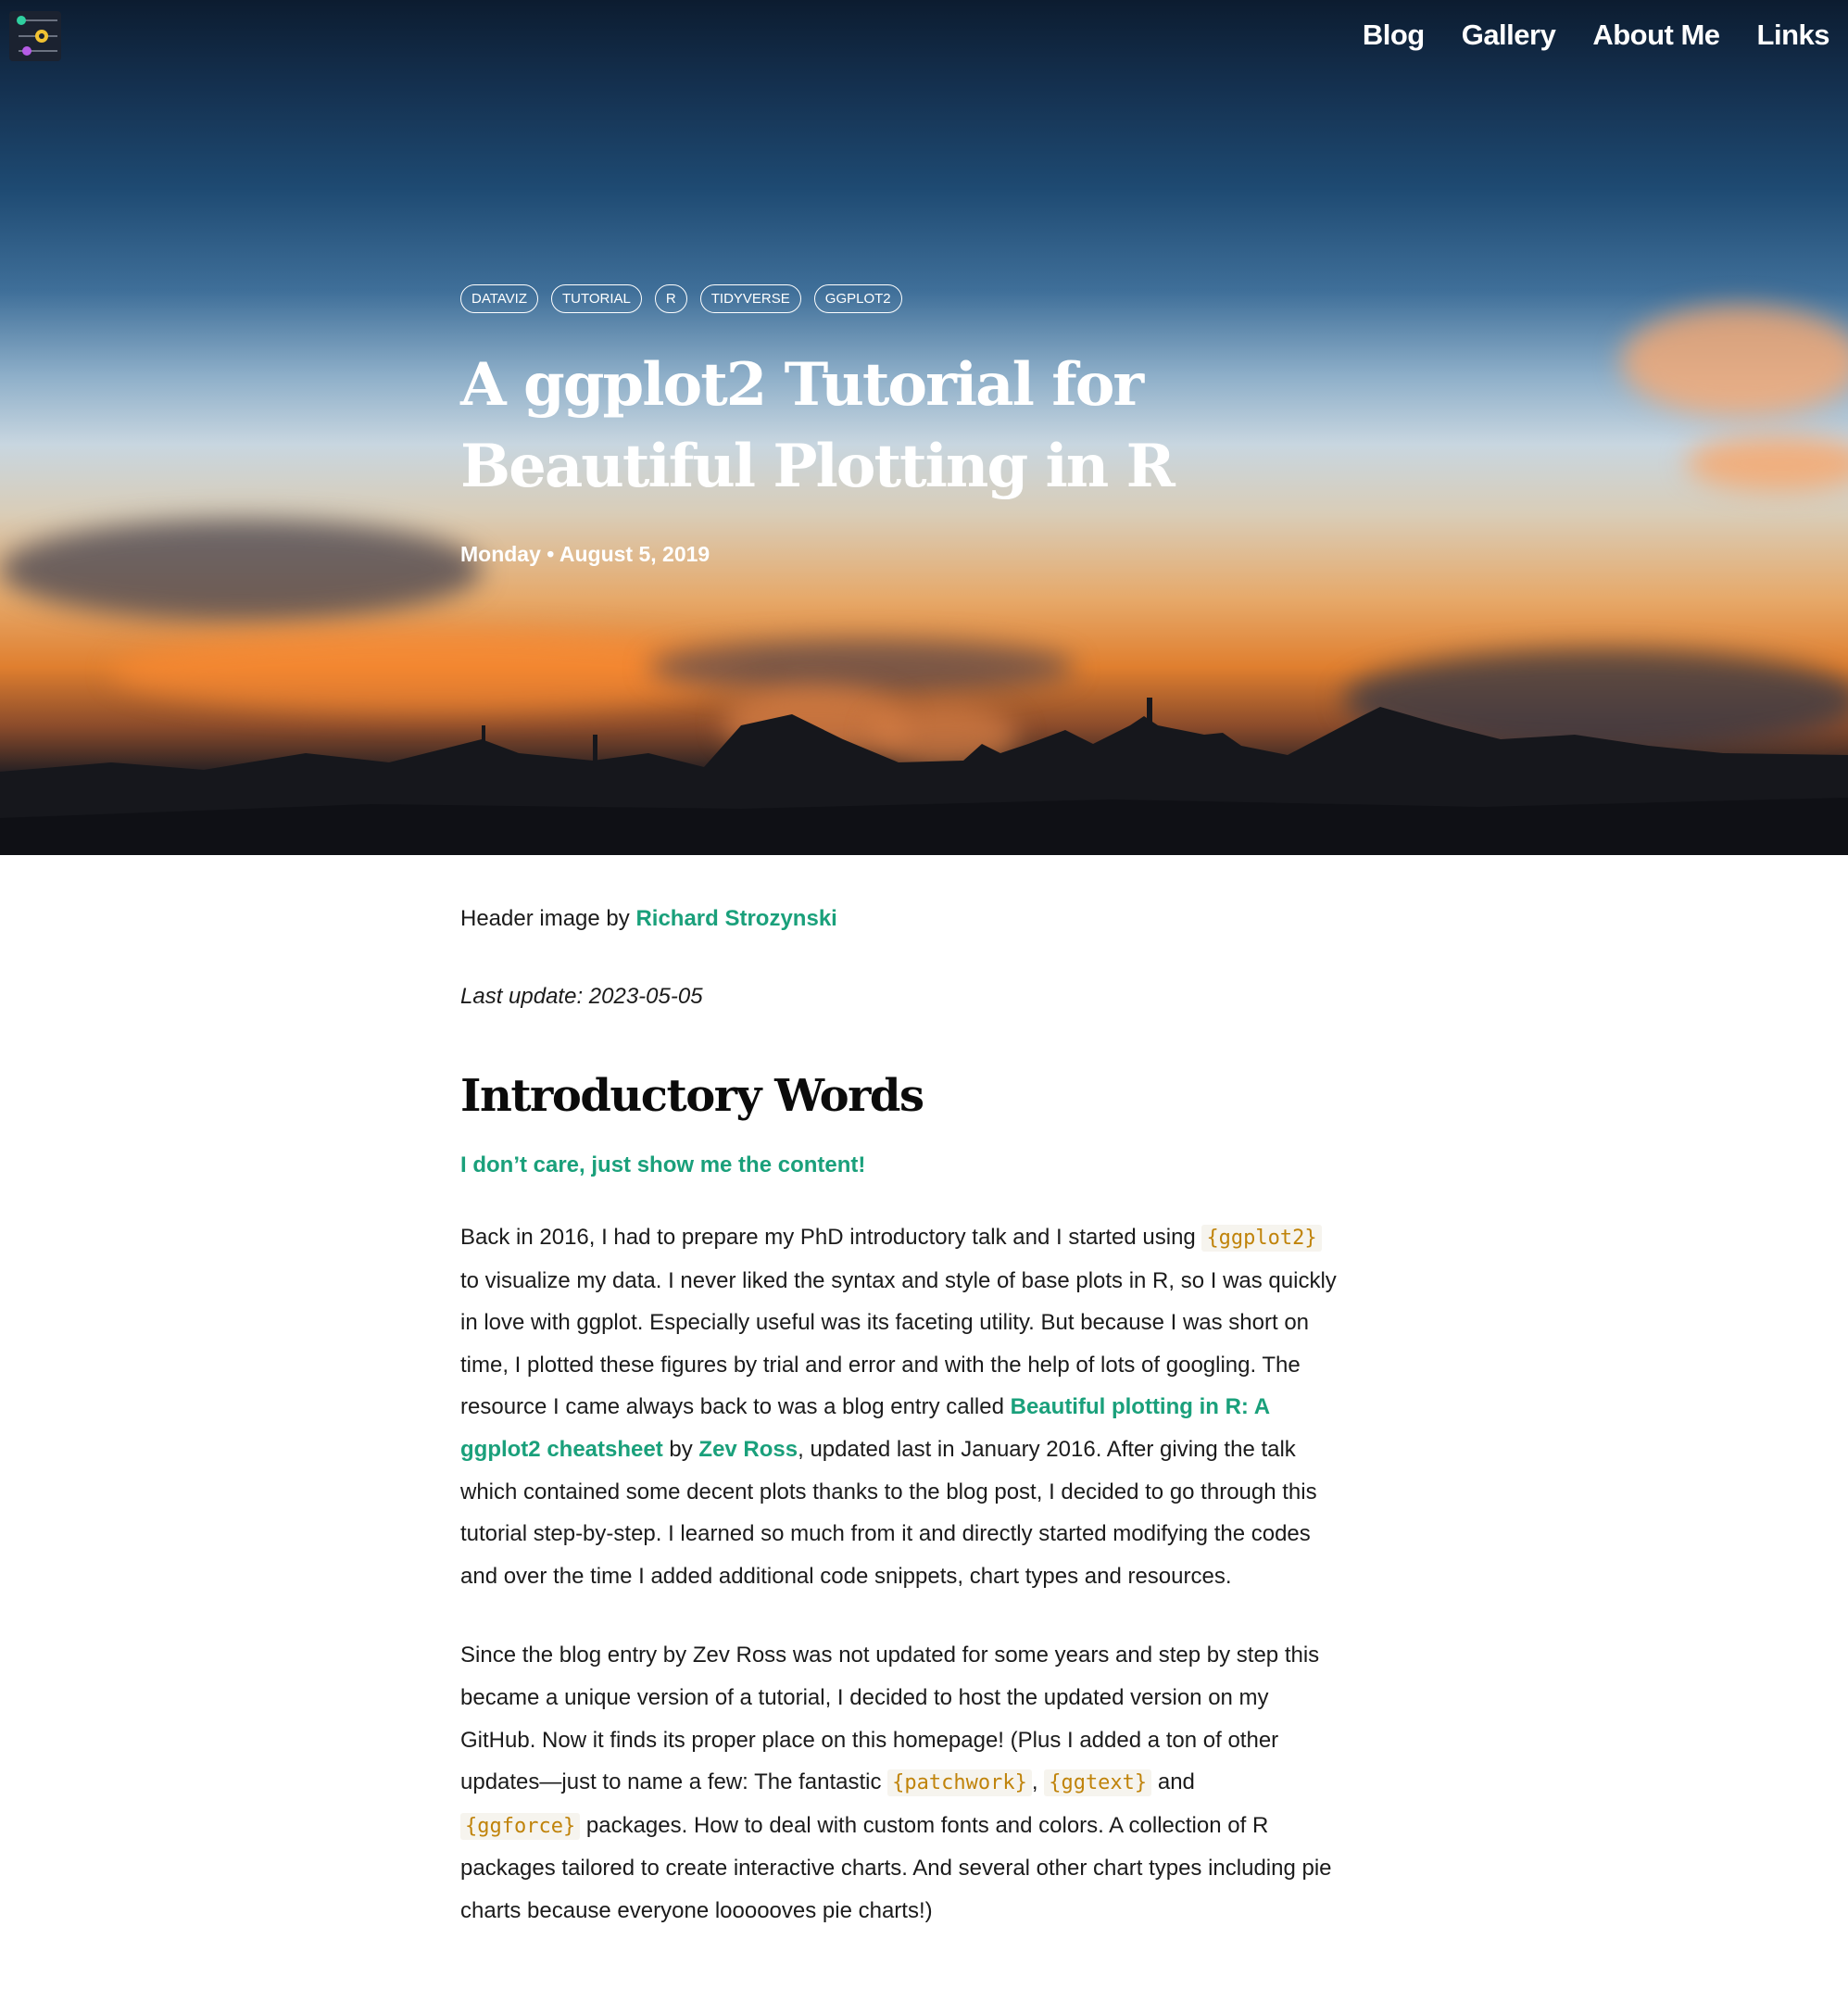  Describe the element at coordinates (750, 298) in the screenshot. I see `tag-tidyverse: TIDYVERSE` at that location.